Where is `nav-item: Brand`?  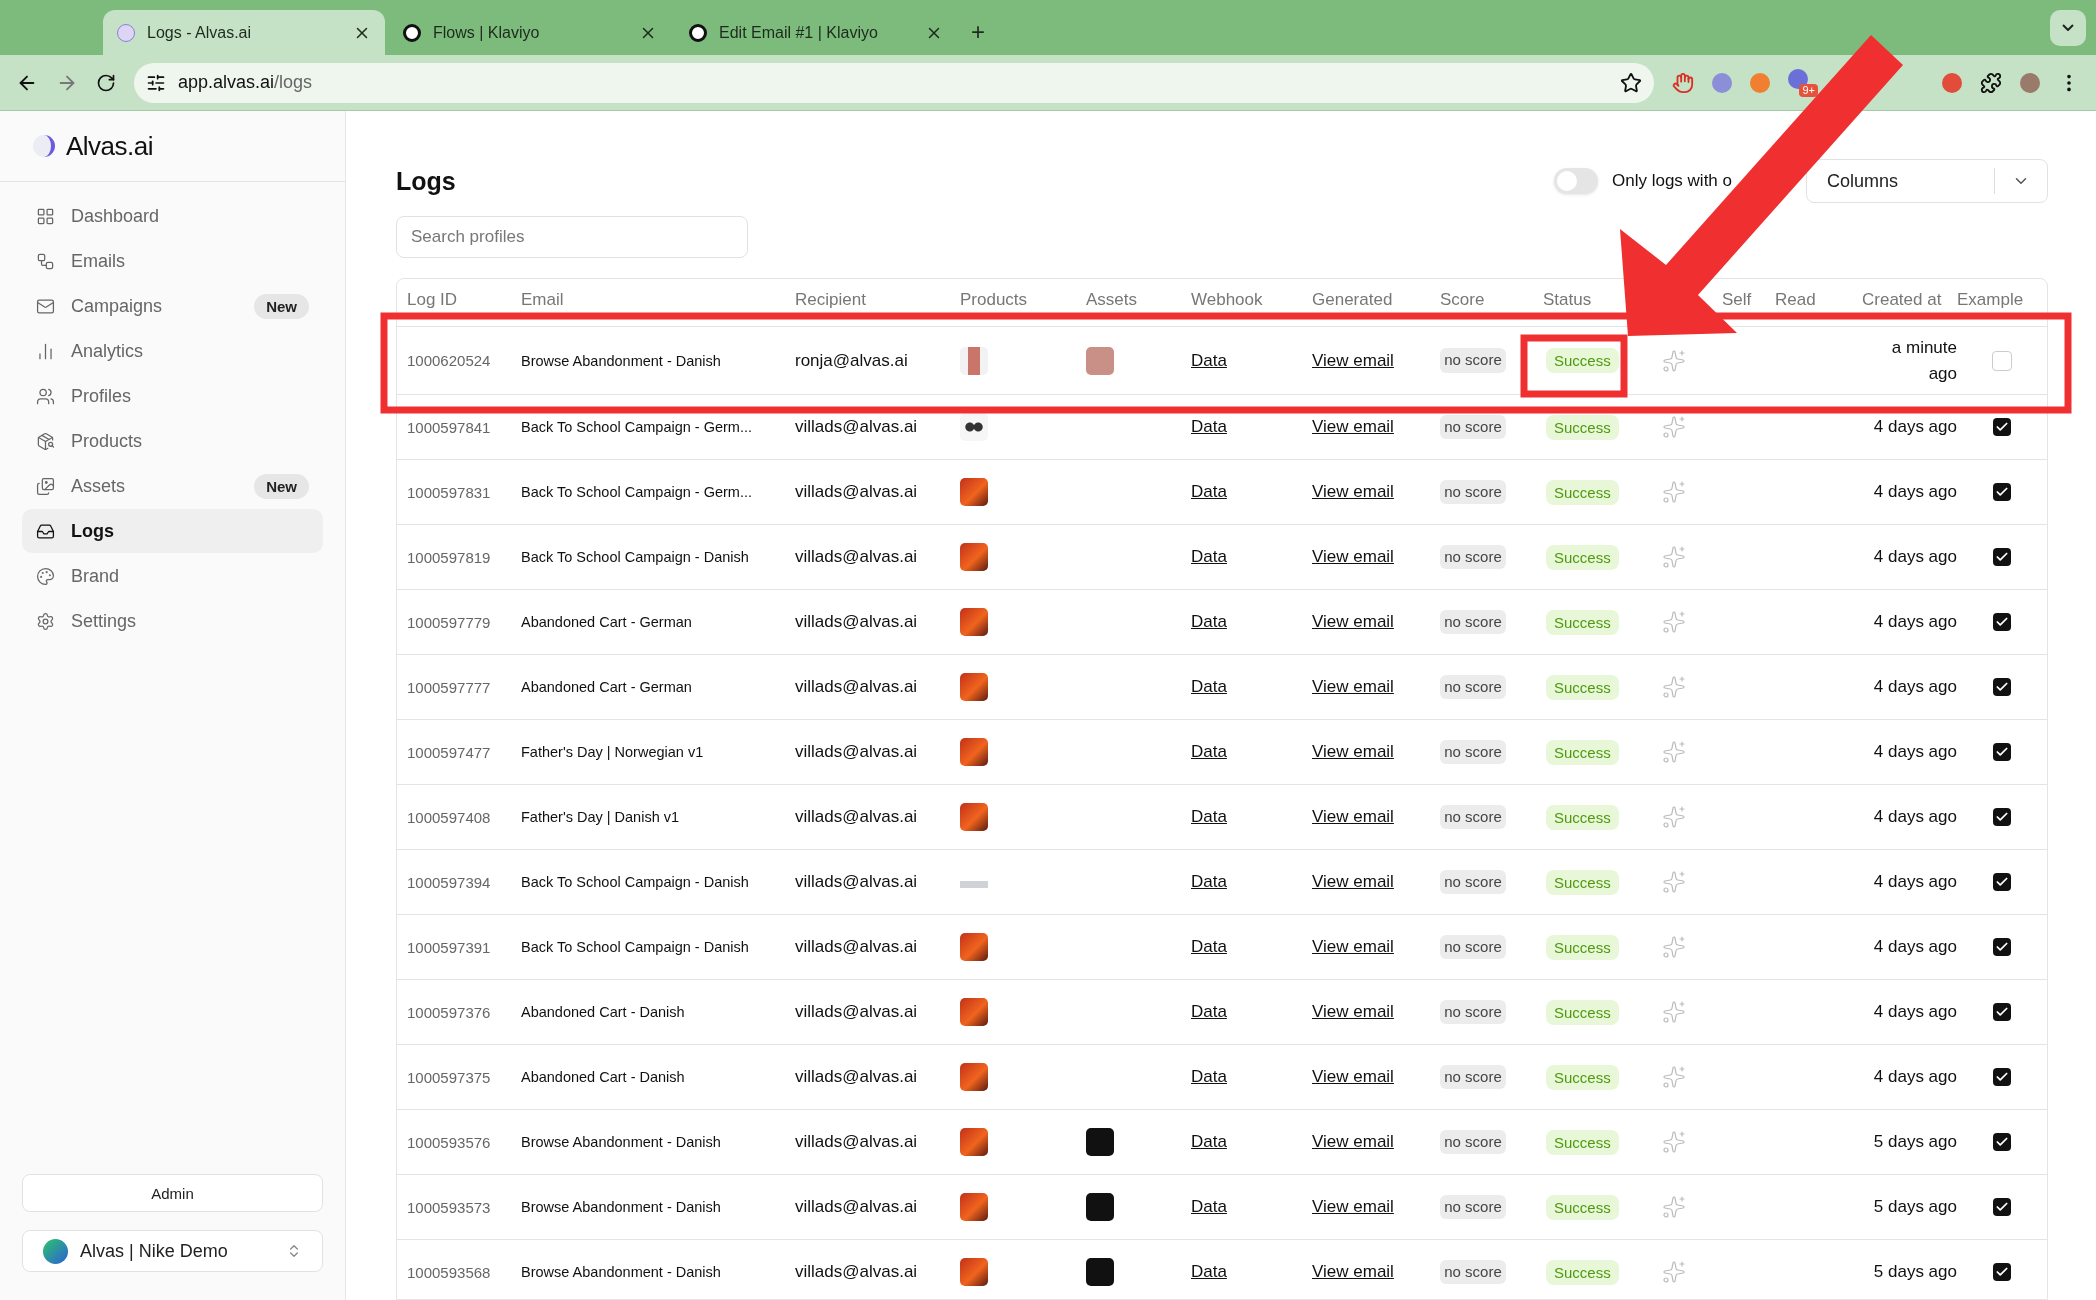 nav-item: Brand is located at coordinates (172, 576).